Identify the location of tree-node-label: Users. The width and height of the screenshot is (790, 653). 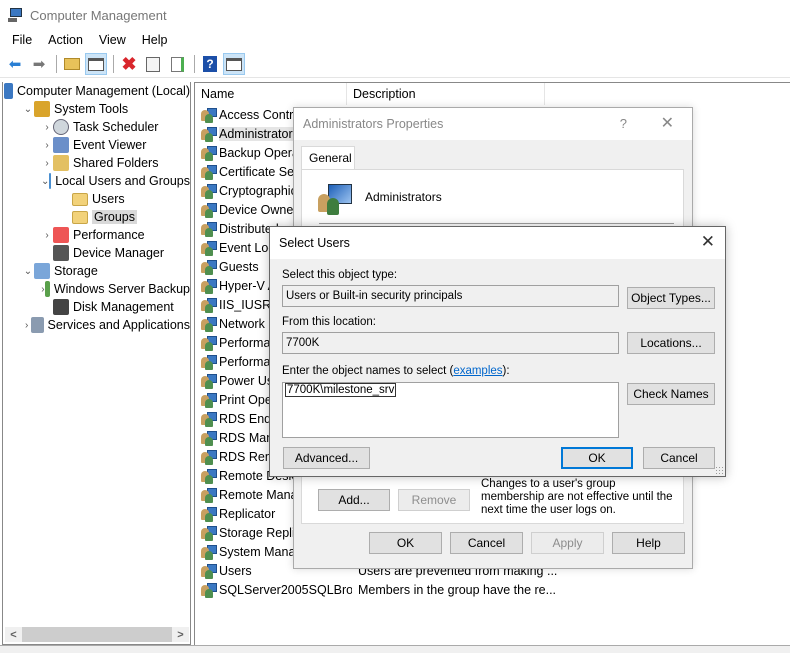
(108, 199).